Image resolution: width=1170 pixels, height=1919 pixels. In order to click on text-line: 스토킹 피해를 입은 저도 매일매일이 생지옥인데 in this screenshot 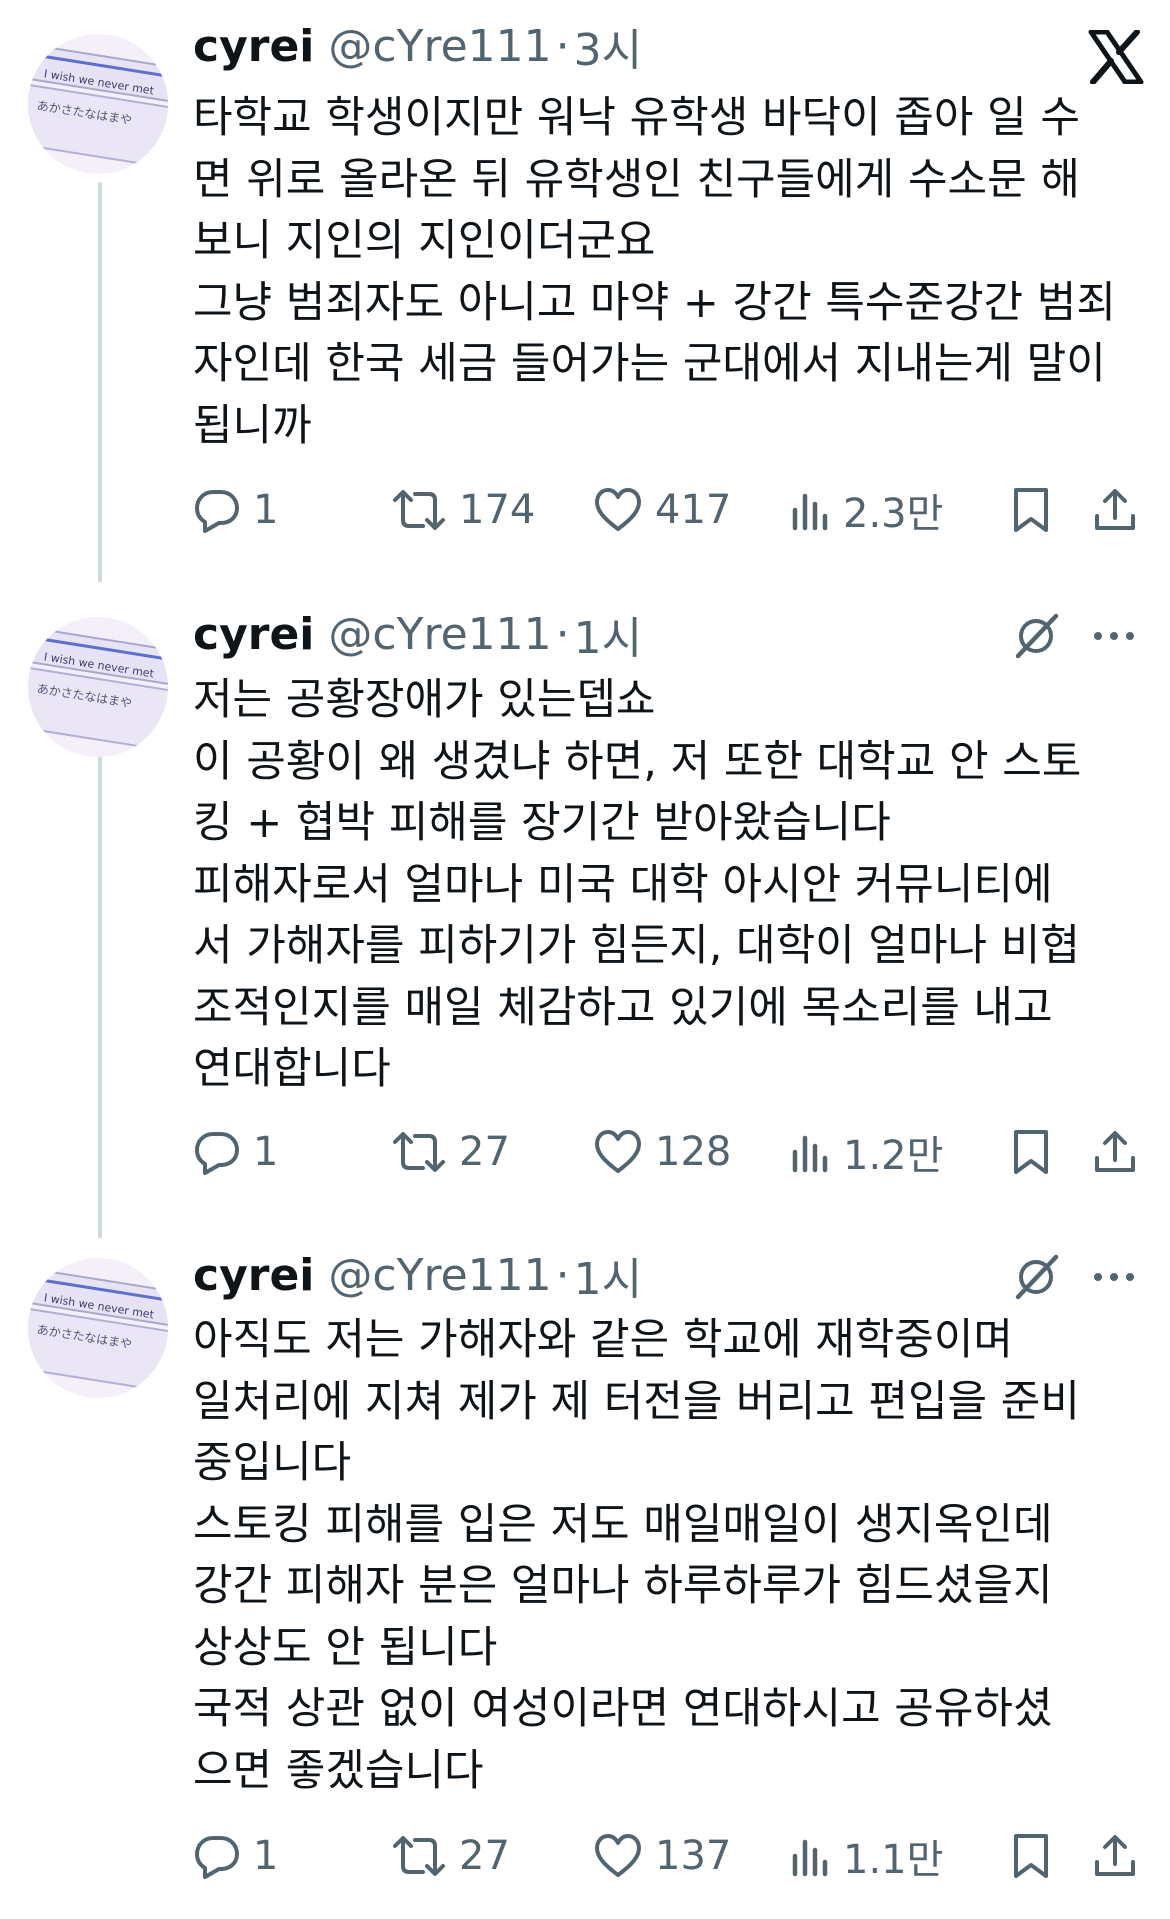, I will do `click(623, 1524)`.